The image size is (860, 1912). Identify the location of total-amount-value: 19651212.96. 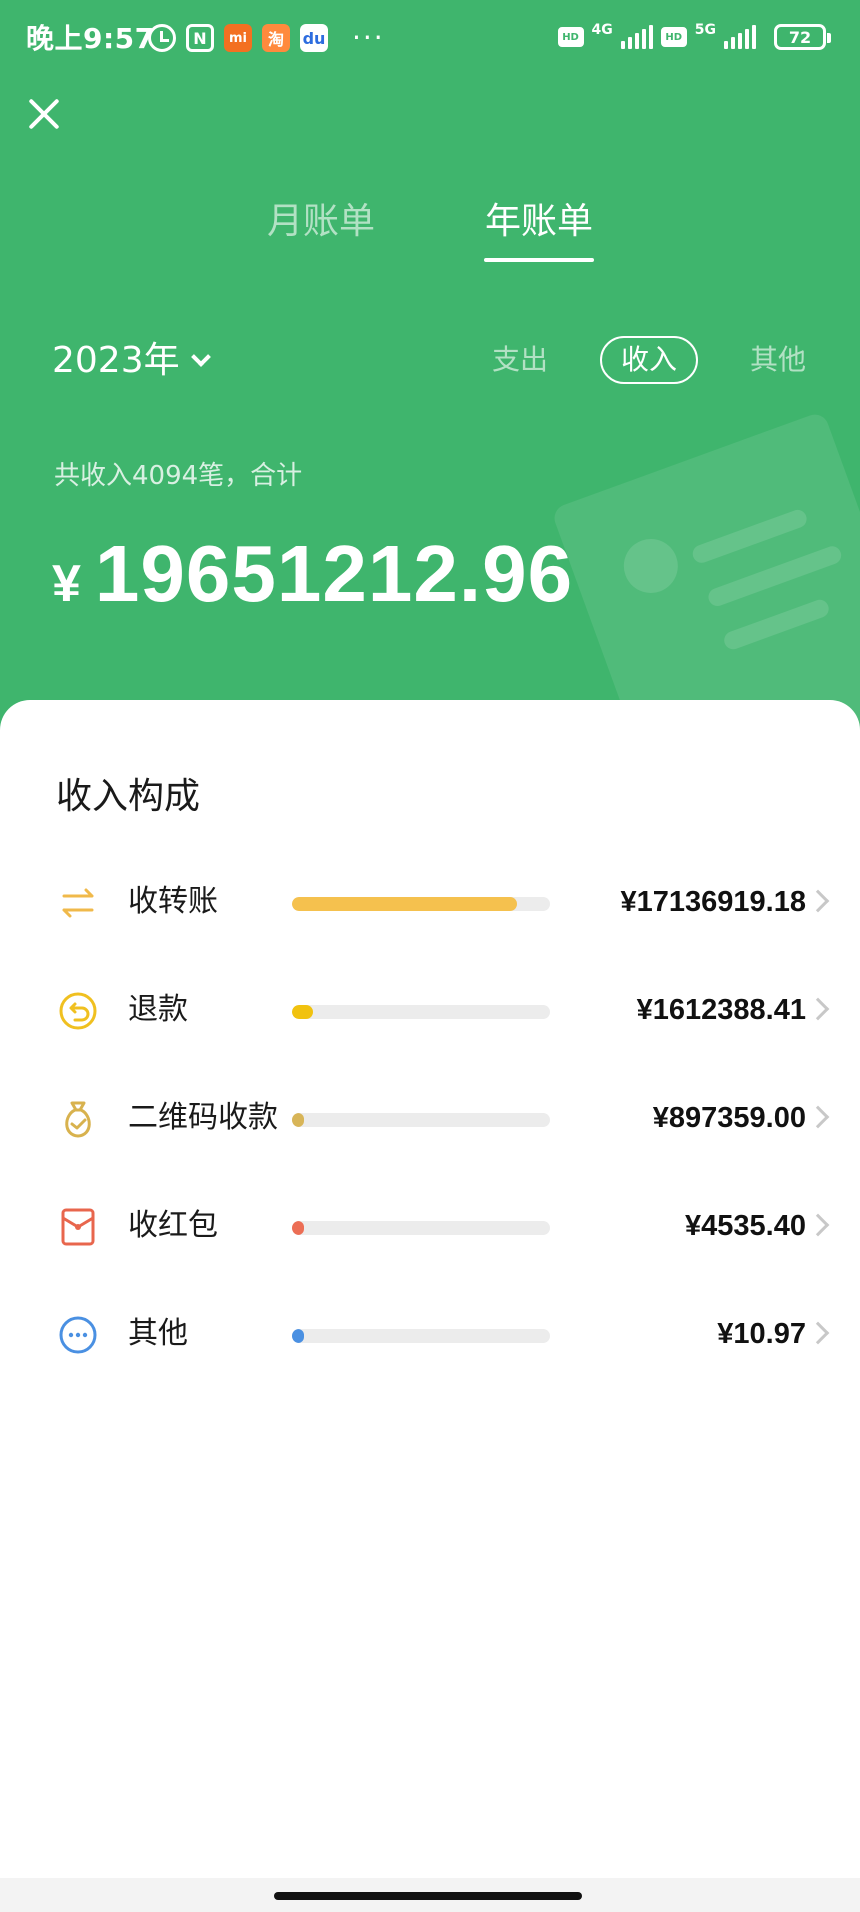
(334, 573).